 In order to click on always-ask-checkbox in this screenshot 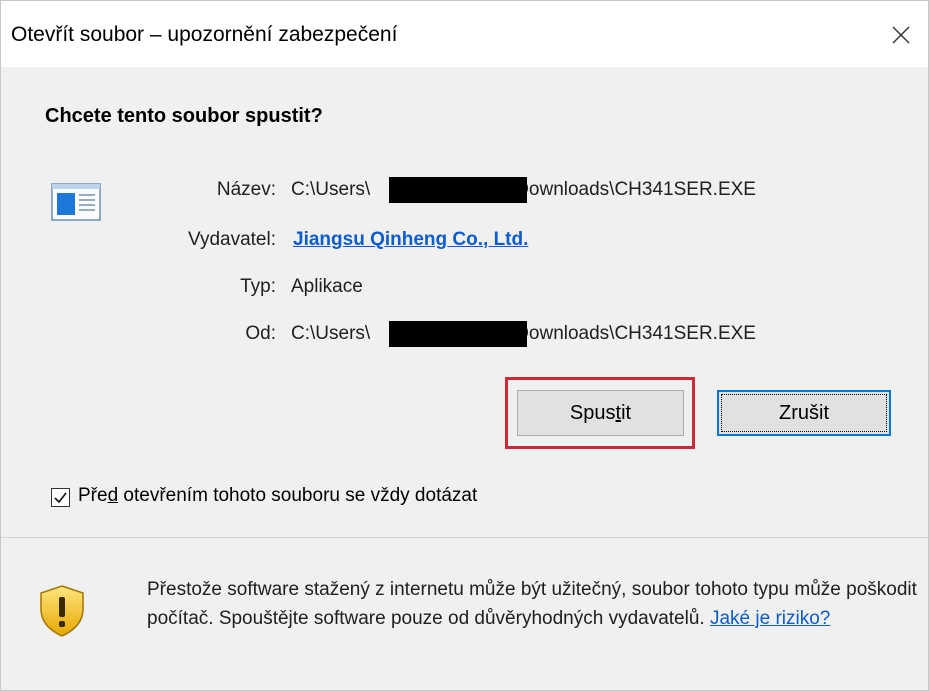, I will do `click(60, 497)`.